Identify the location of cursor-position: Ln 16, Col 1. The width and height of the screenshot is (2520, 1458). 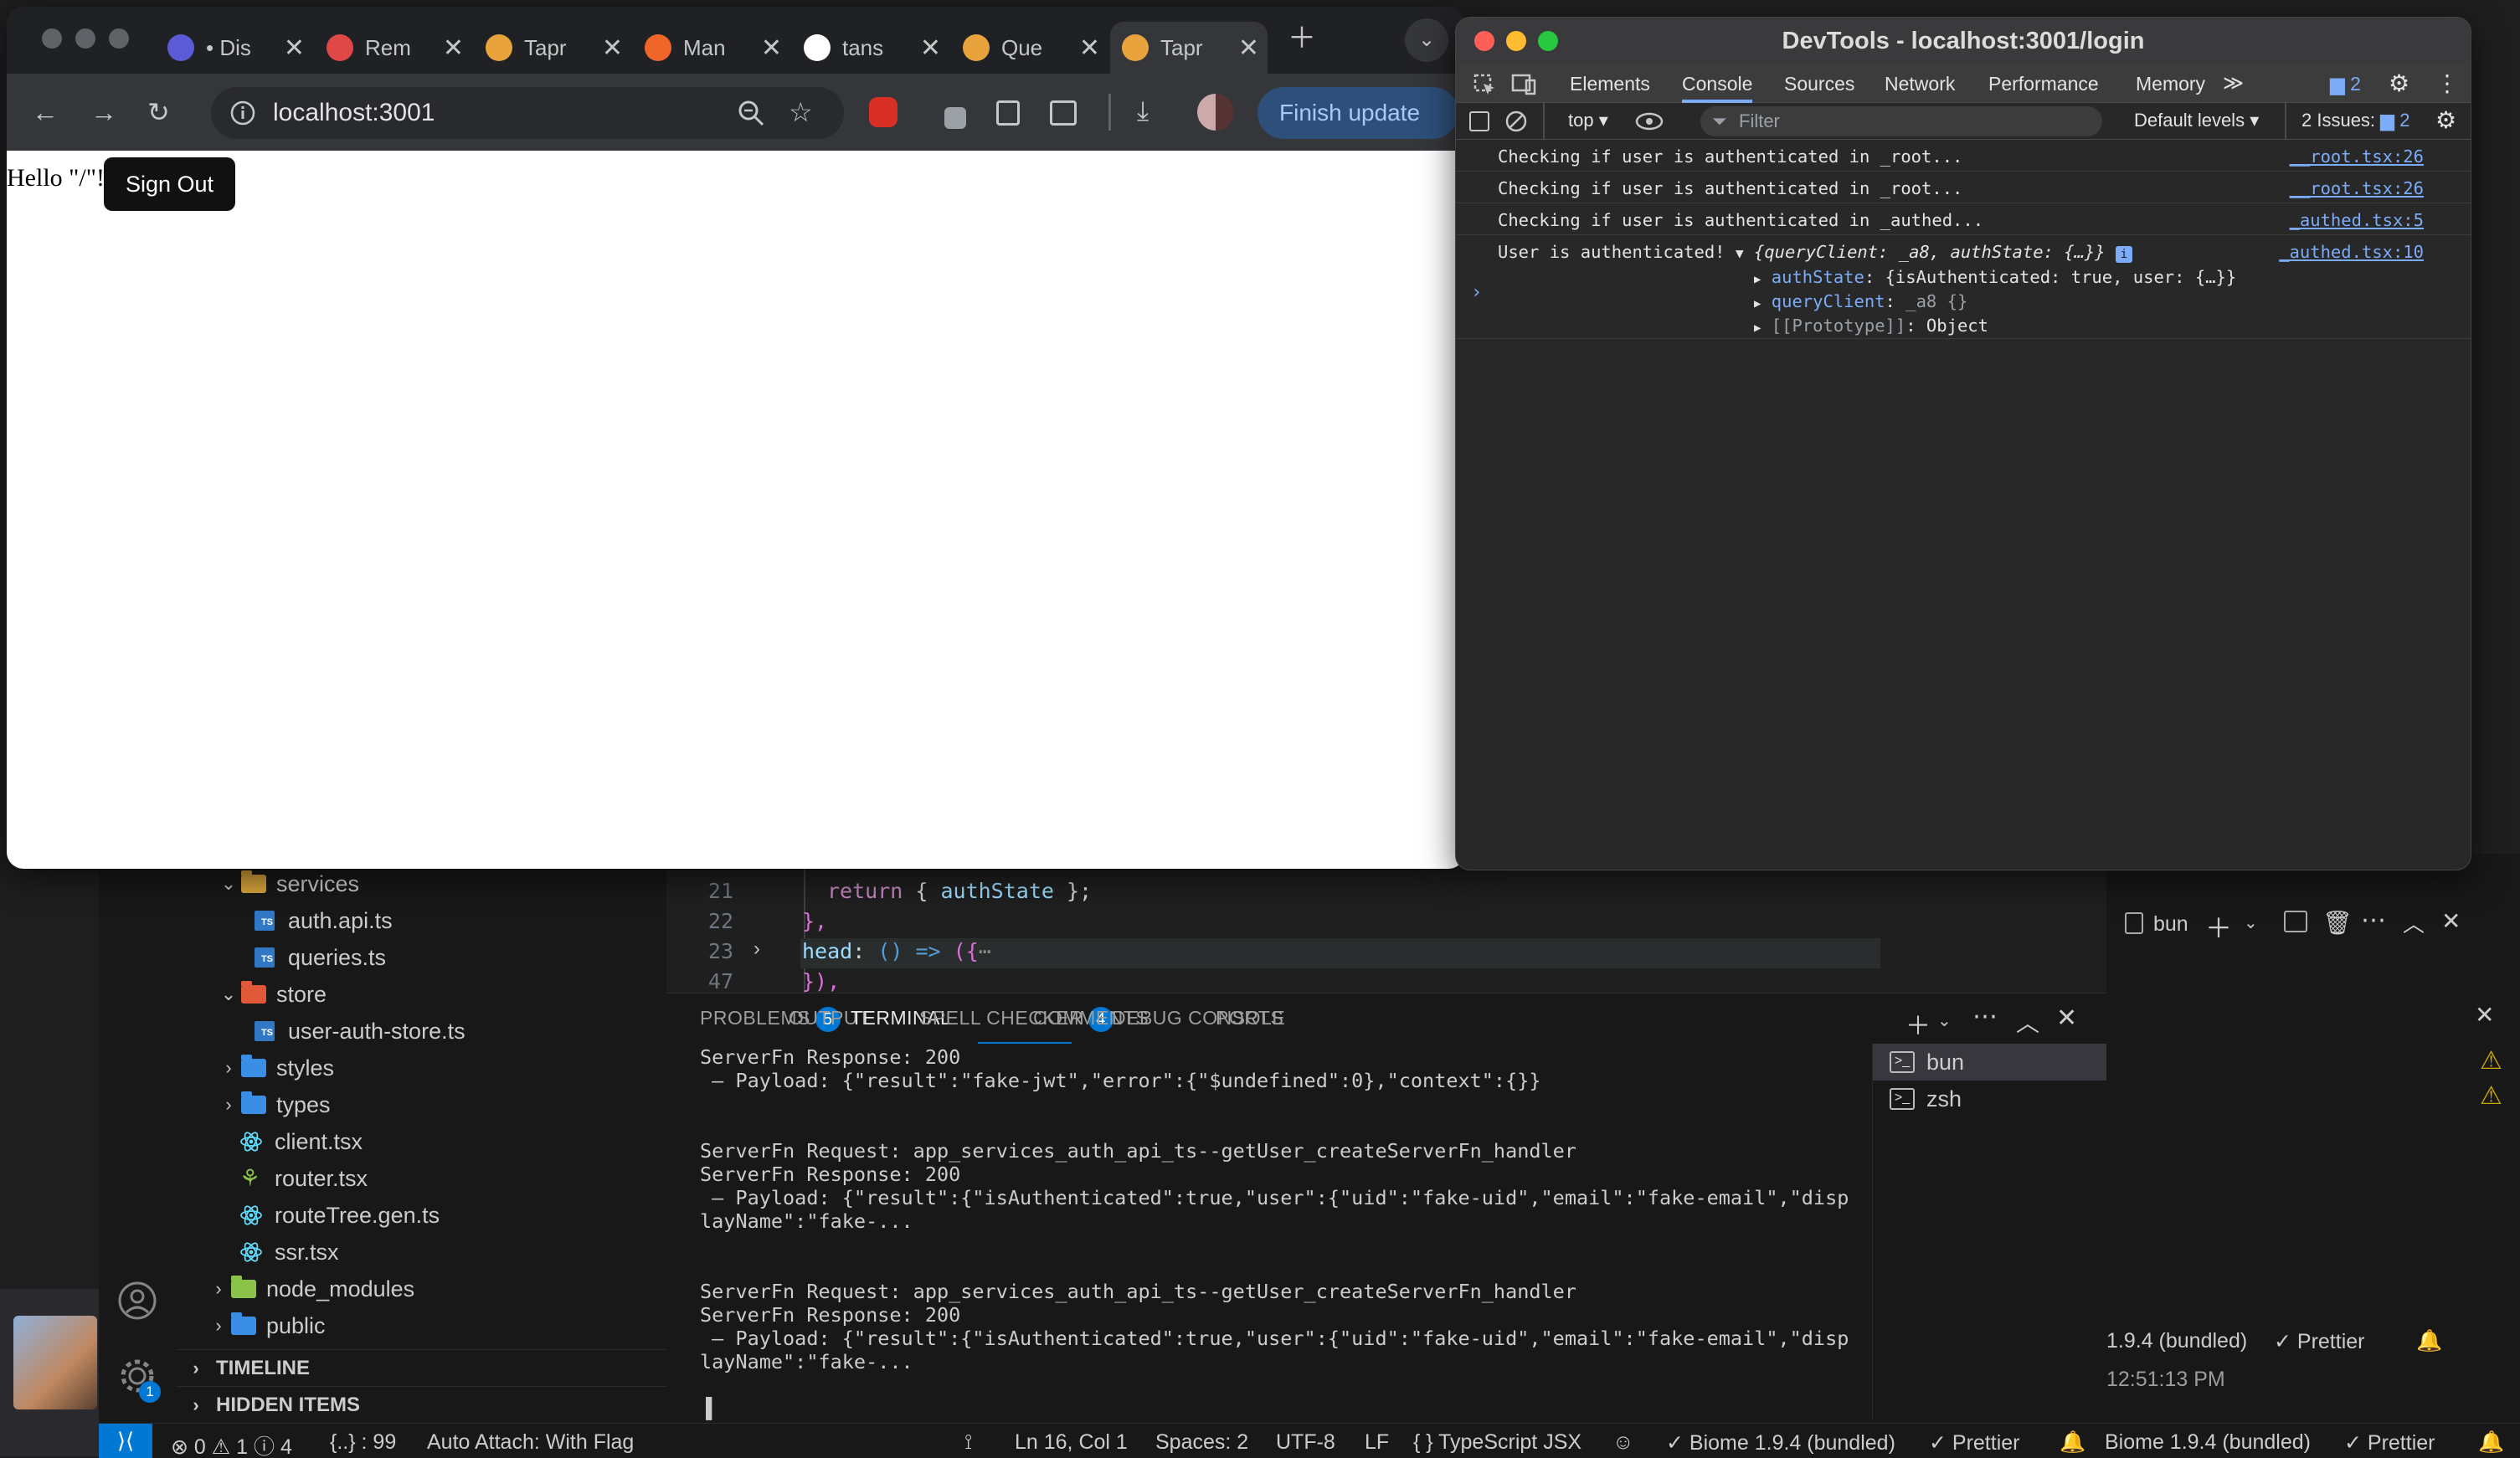
(1071, 1442).